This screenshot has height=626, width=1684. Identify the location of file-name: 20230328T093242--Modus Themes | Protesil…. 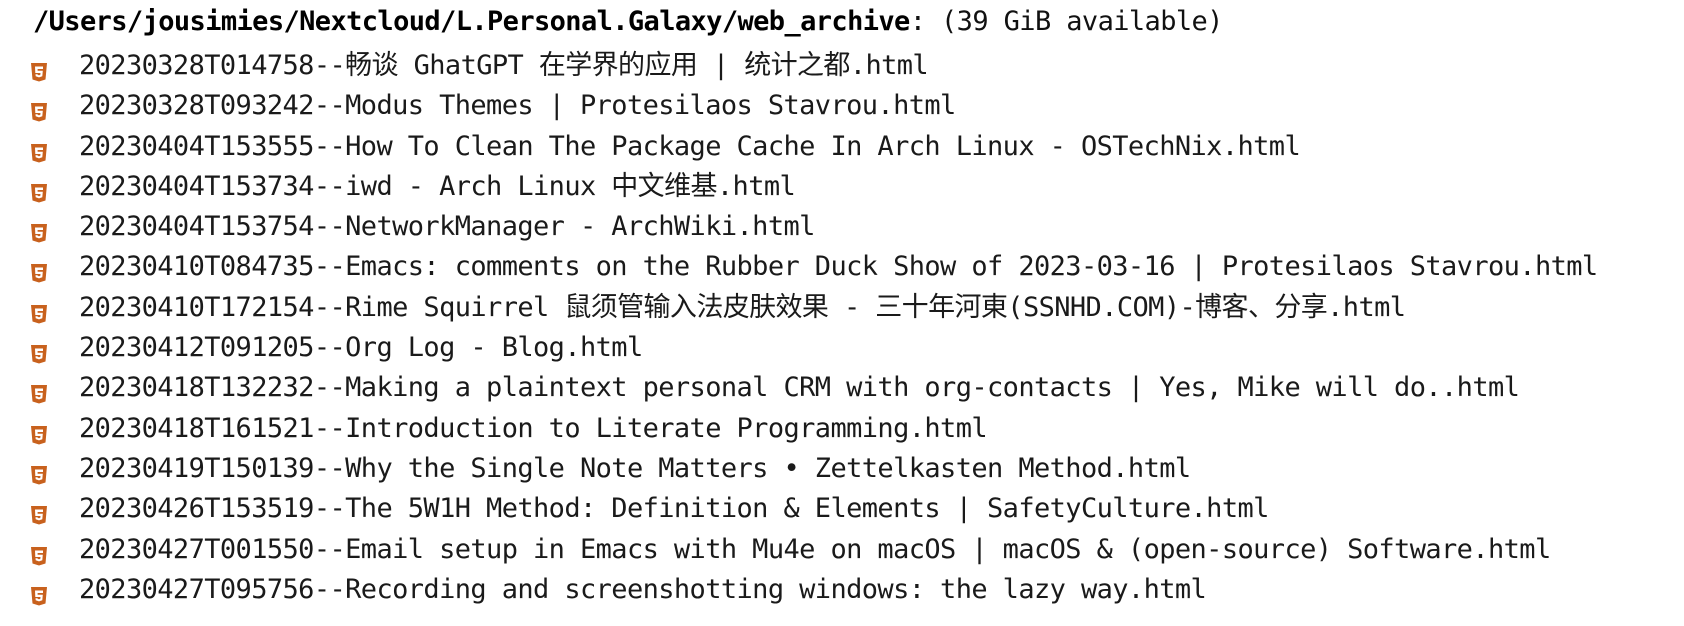
(517, 106).